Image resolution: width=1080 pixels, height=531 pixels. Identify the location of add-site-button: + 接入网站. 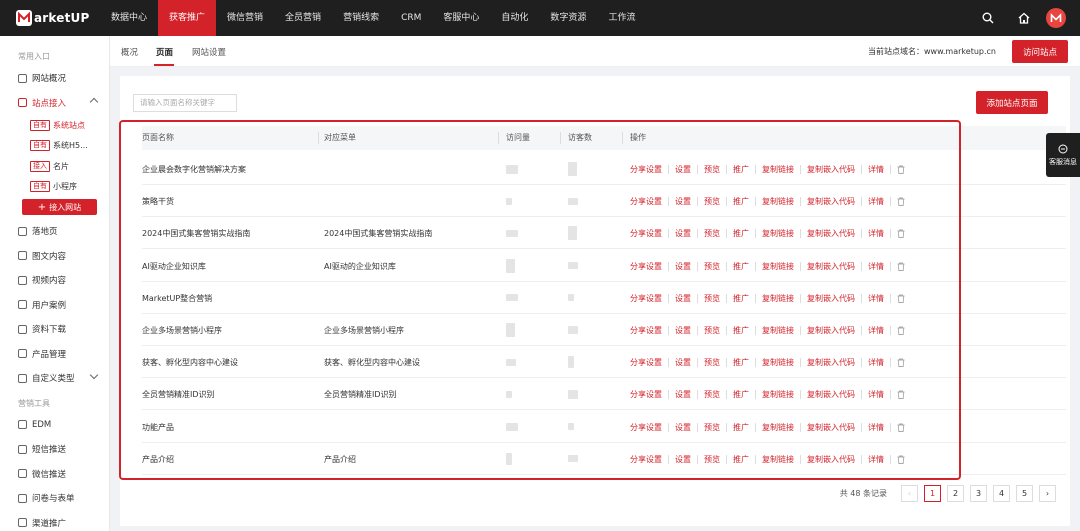
(59, 207).